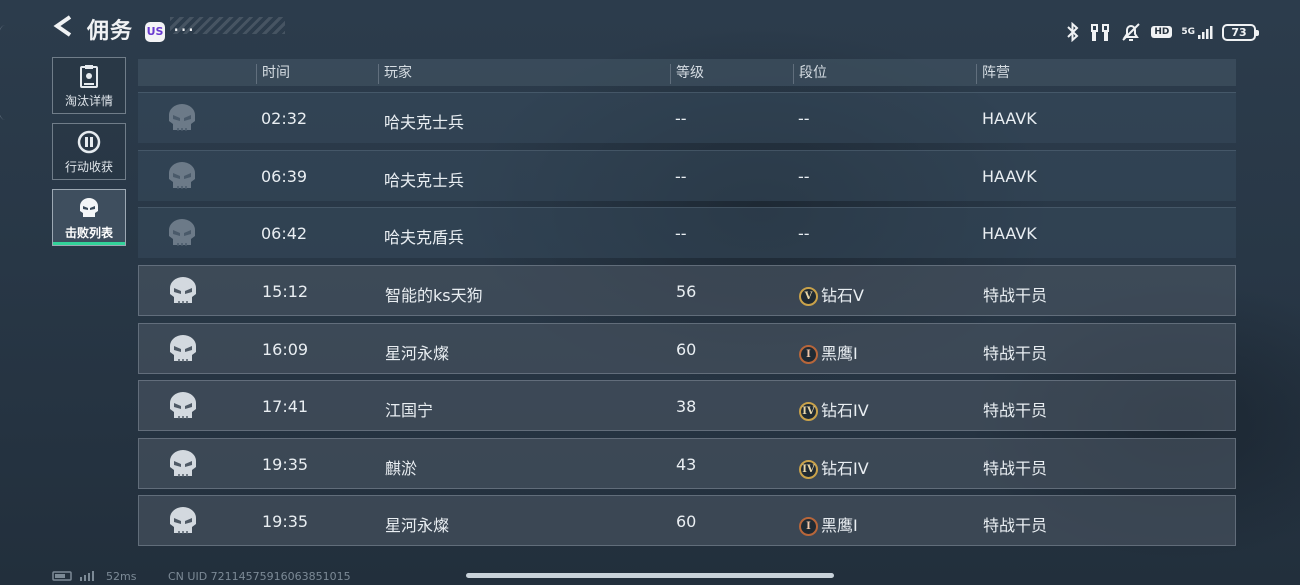 Image resolution: width=1300 pixels, height=585 pixels. I want to click on tab-elimination-details: 淘汰详情, so click(89, 85).